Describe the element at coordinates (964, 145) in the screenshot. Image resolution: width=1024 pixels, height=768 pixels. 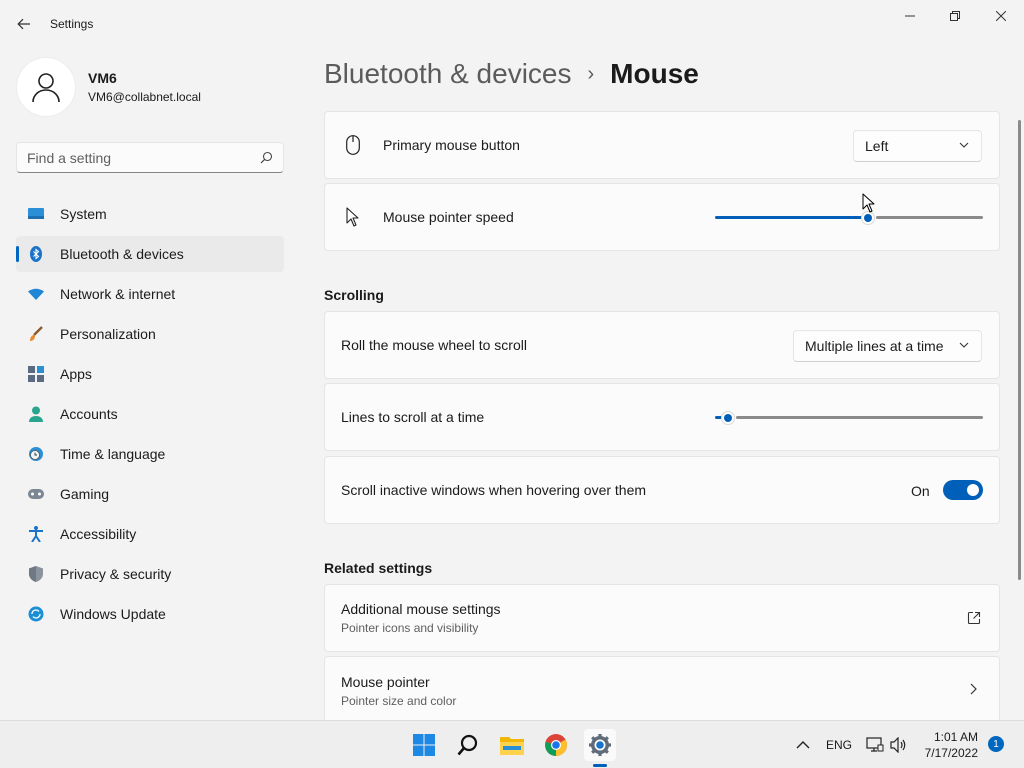
I see `chevron-down-icon` at that location.